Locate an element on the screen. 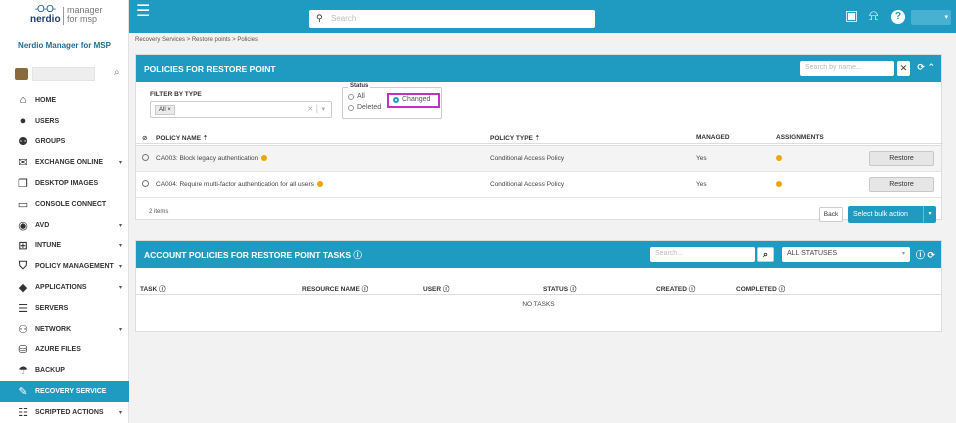 Image resolution: width=956 pixels, height=423 pixels. sidebar-item-label: BACKUP is located at coordinates (50, 371).